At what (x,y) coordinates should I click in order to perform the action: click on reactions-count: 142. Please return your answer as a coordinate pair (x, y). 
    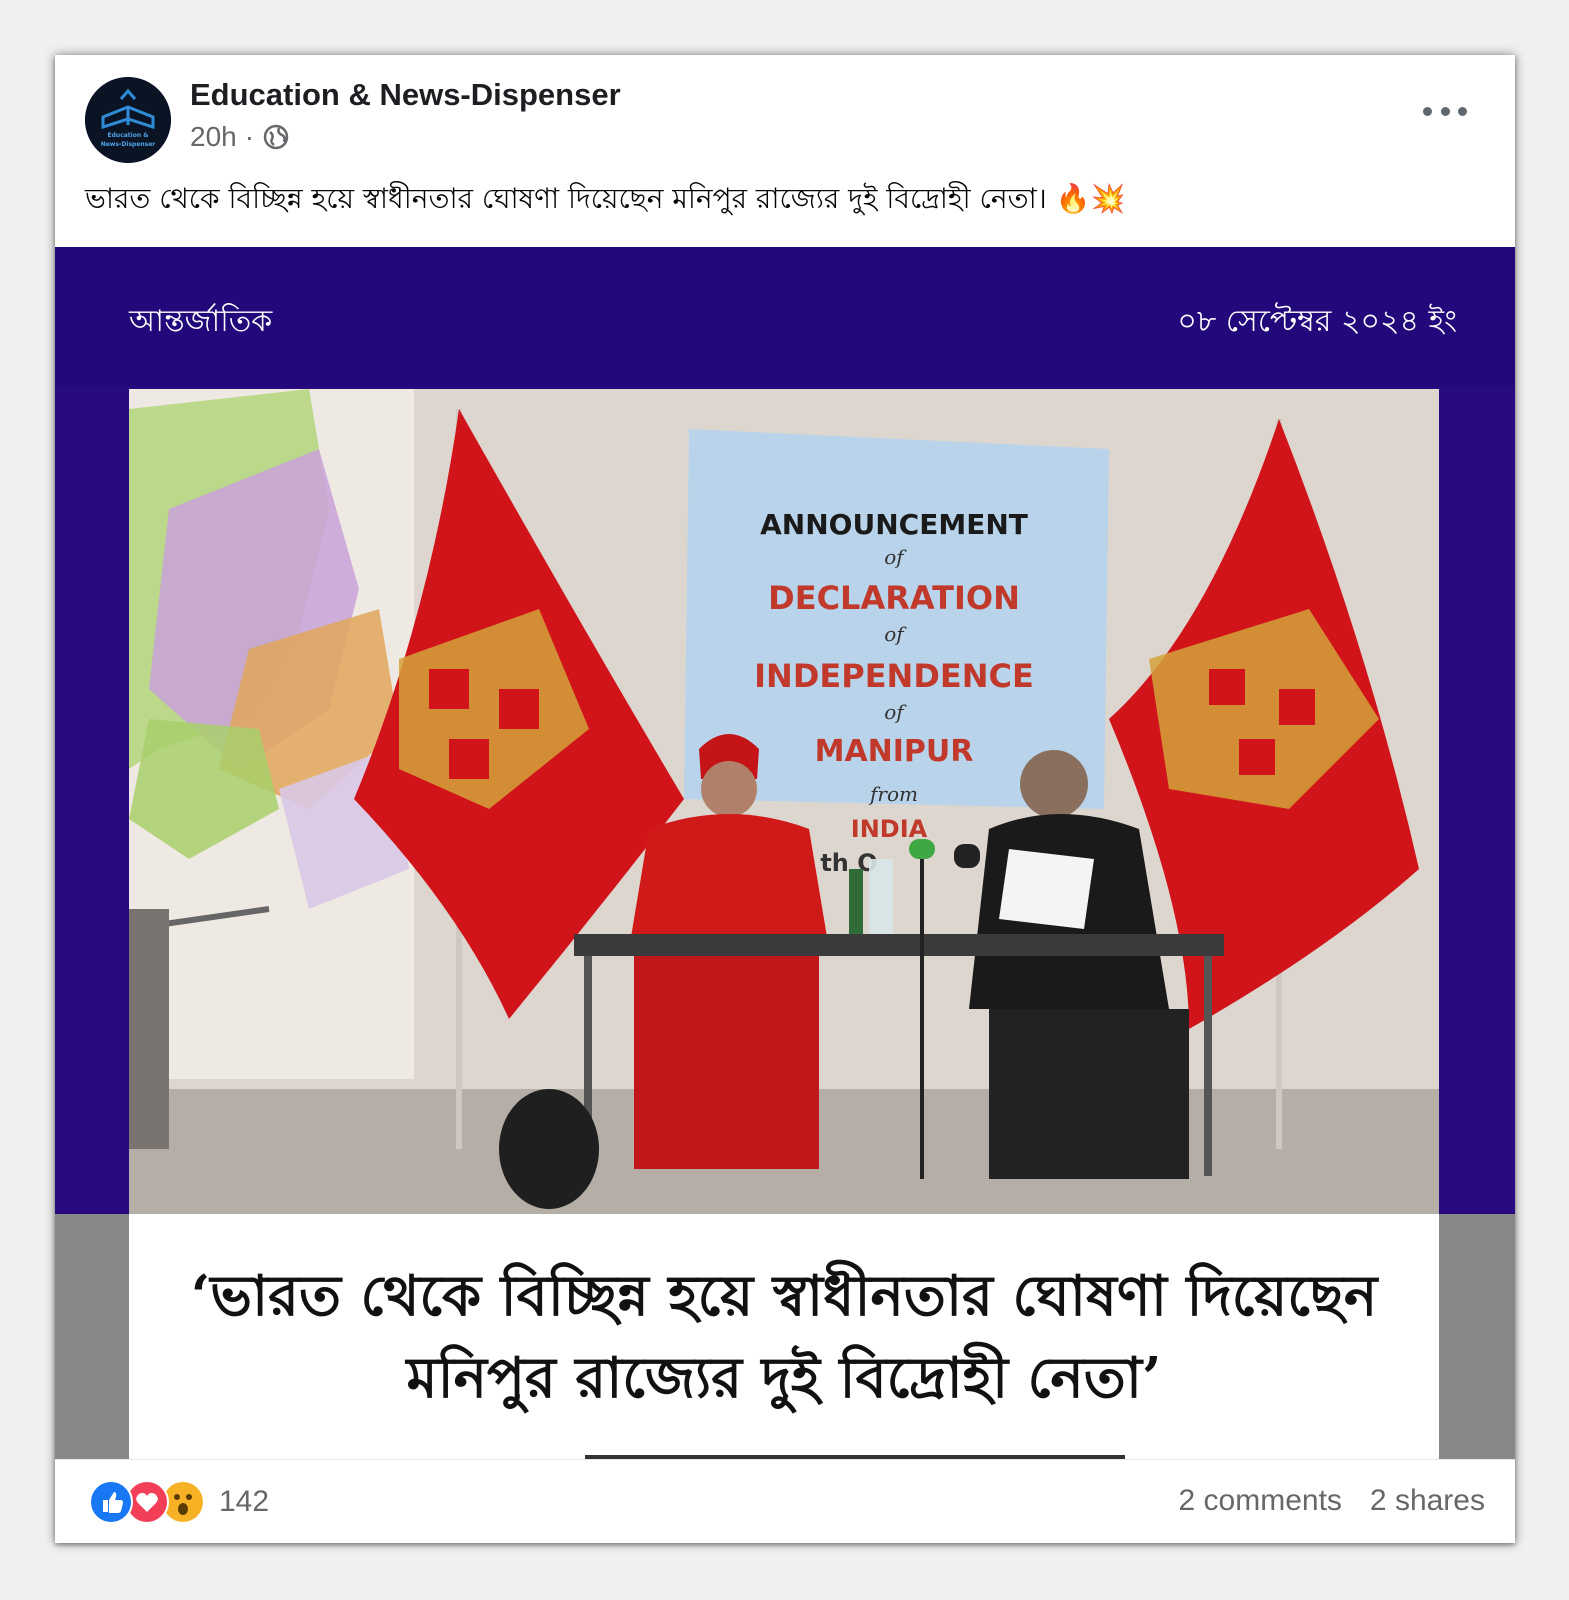
    Looking at the image, I should click on (244, 1501).